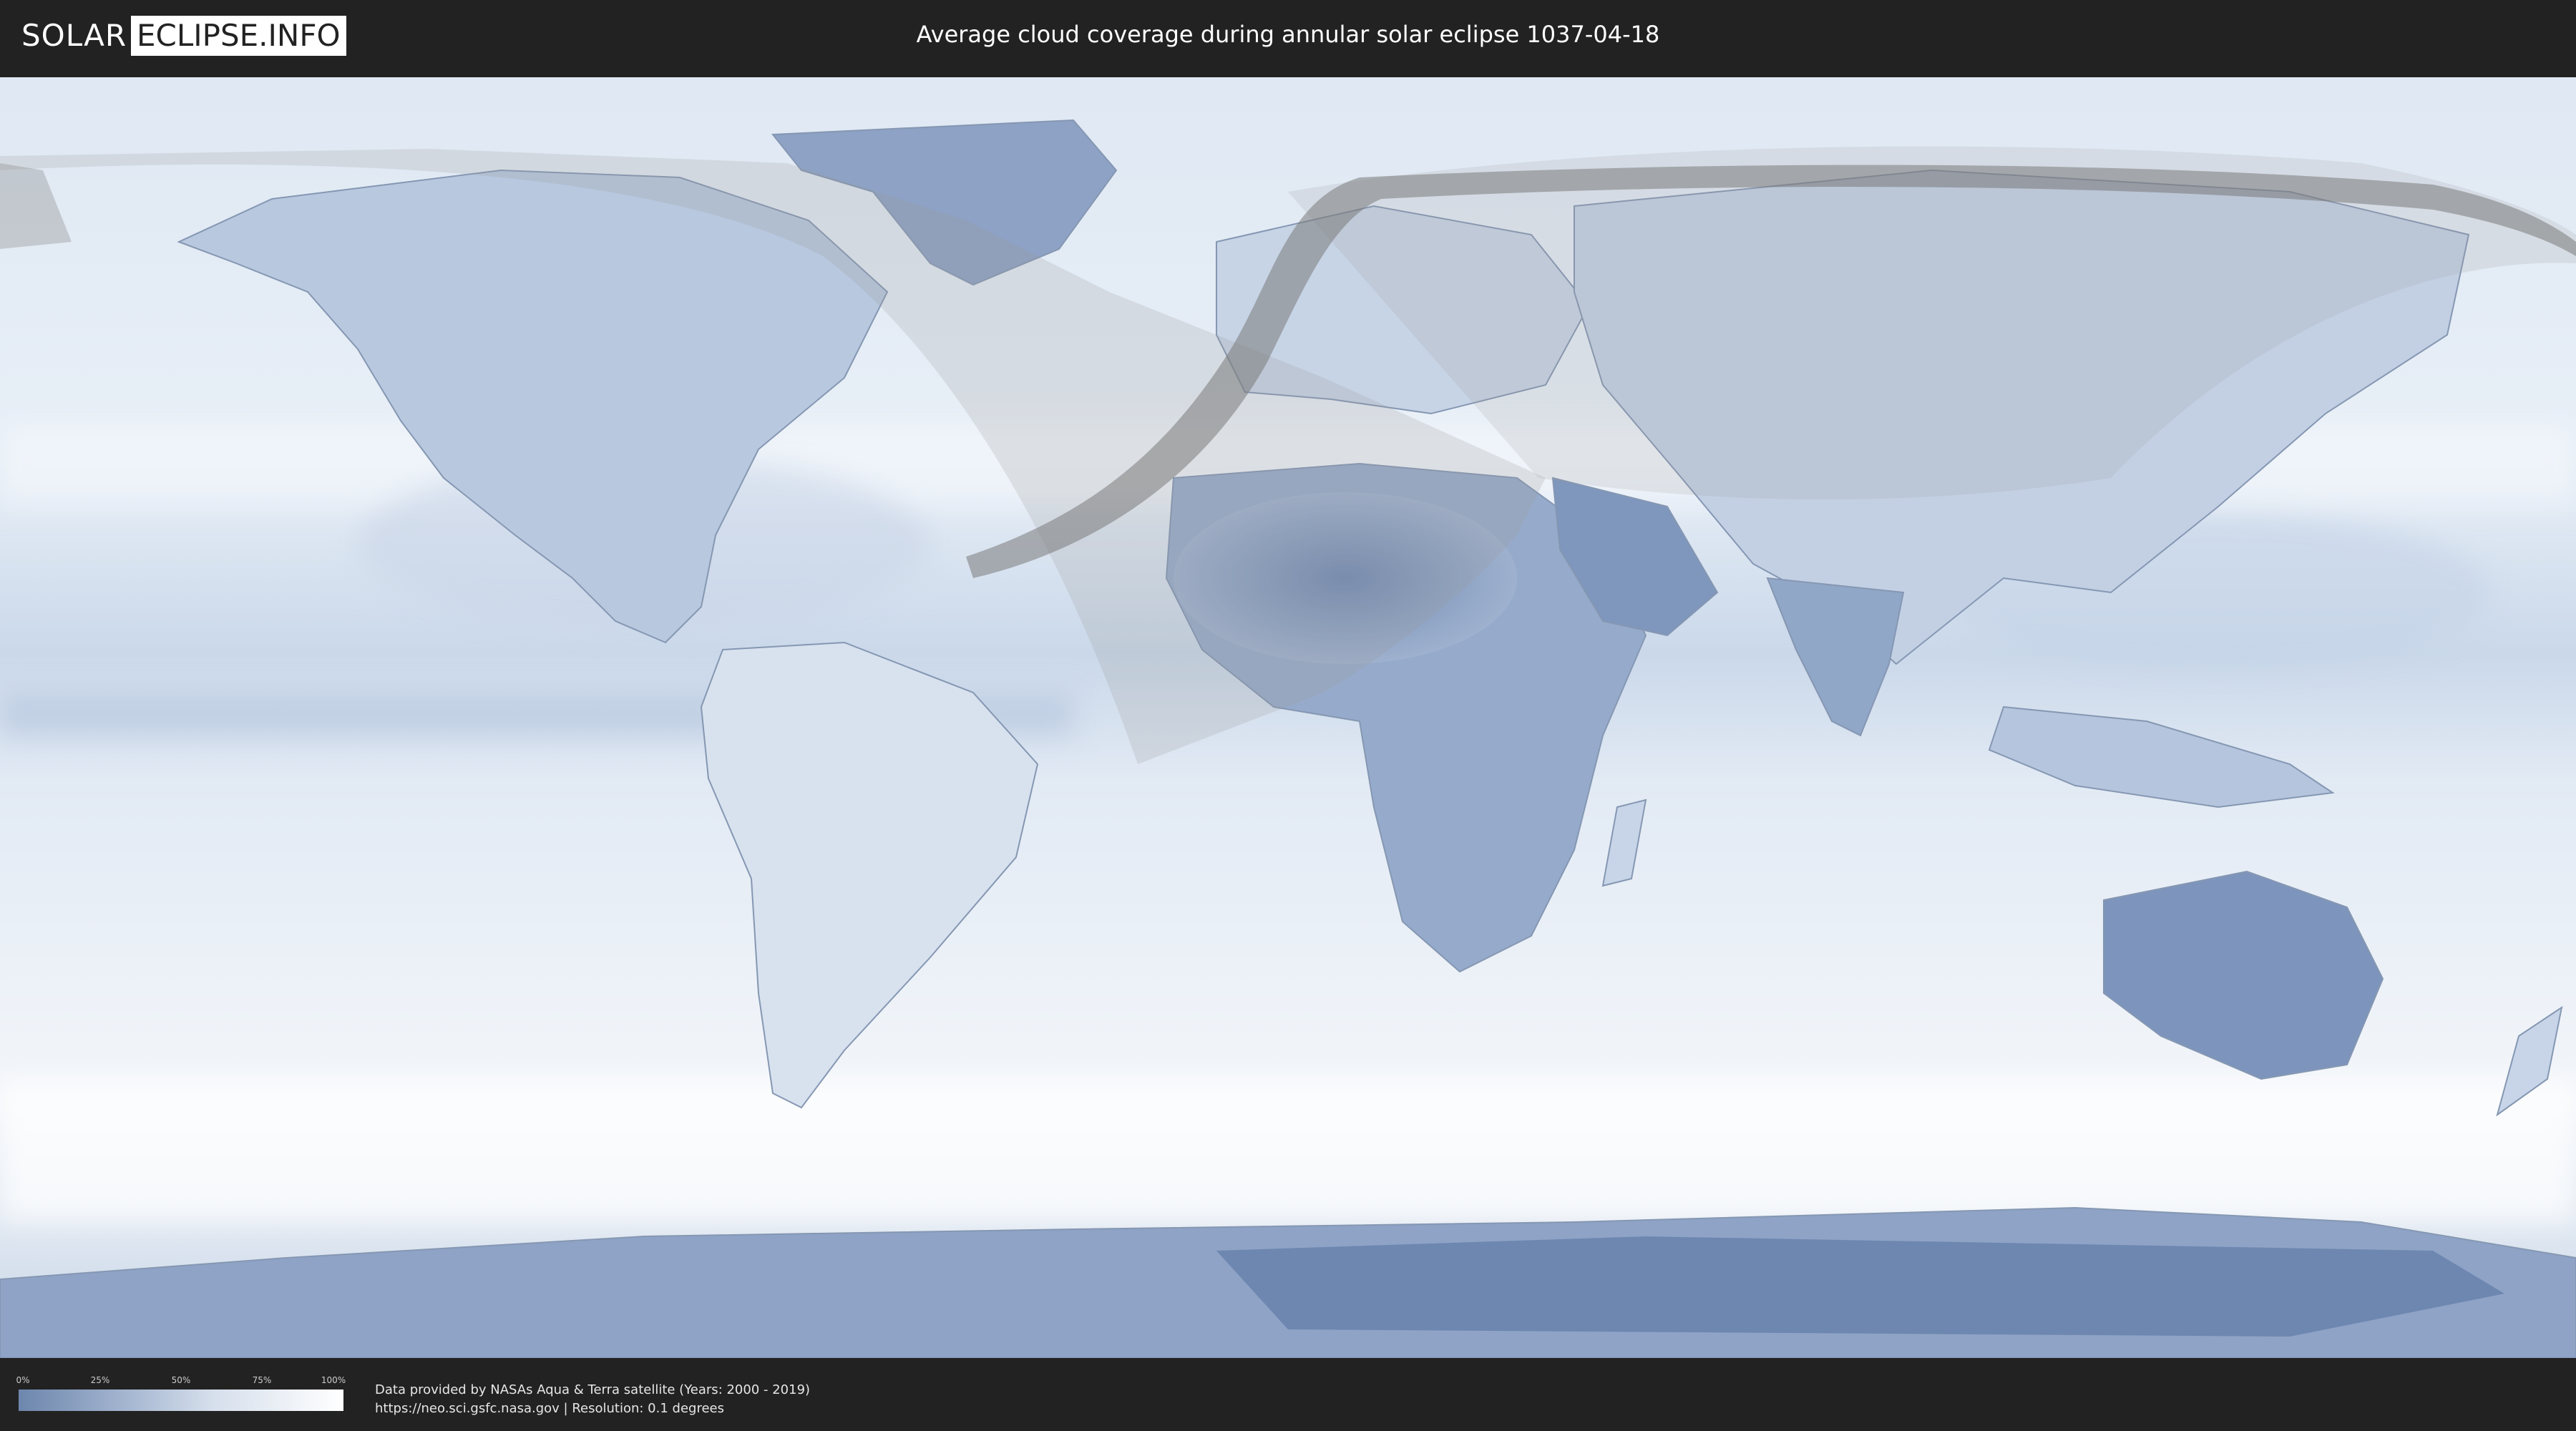 Image resolution: width=2576 pixels, height=1431 pixels. I want to click on antarctica-interior, so click(1860, 1287).